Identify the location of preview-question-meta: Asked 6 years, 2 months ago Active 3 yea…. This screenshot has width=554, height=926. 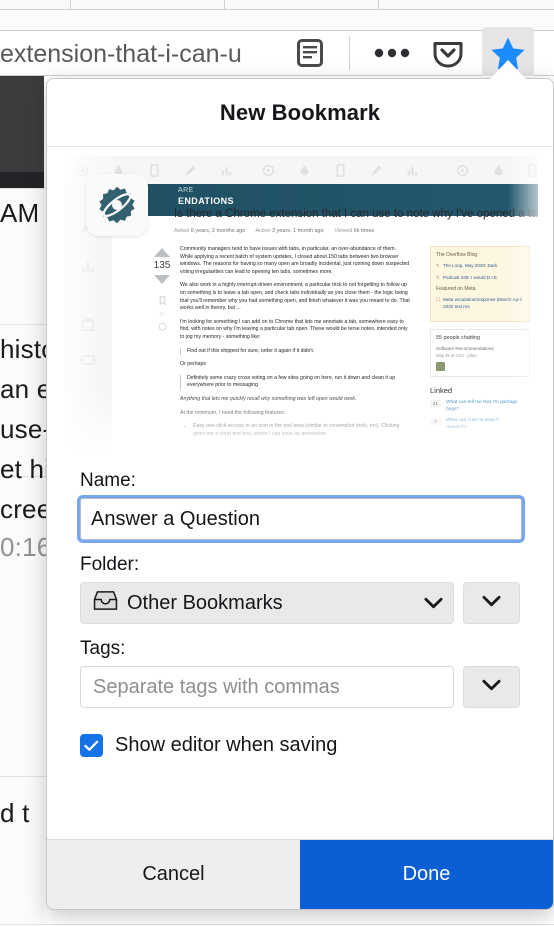
(278, 231).